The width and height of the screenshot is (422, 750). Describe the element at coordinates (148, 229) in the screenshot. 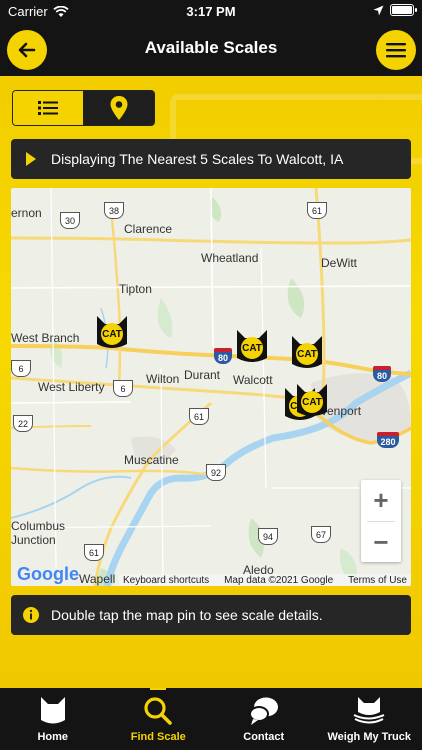

I see `map-label-clarence: Clarence` at that location.